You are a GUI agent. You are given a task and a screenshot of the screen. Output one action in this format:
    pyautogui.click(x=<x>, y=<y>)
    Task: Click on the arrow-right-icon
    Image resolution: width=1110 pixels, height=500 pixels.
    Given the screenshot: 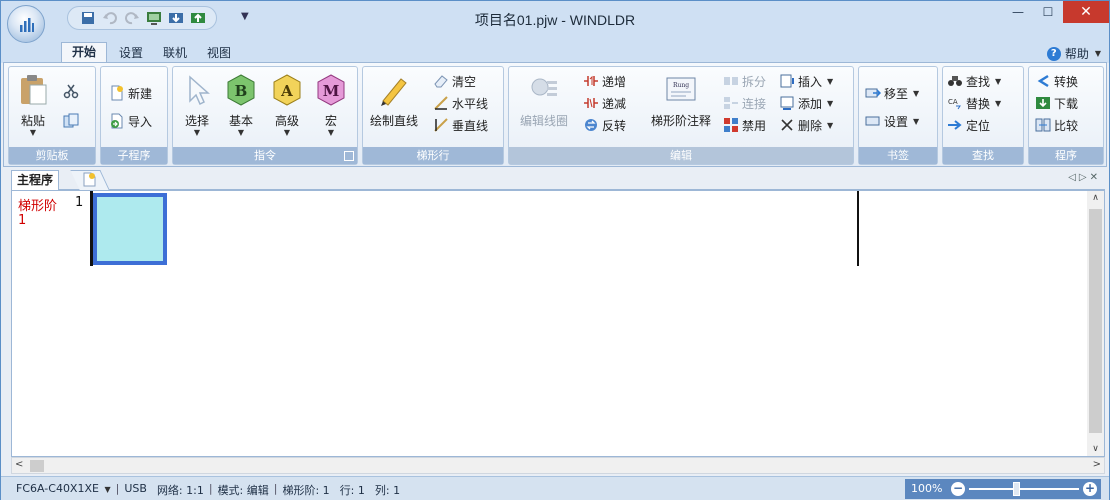 What is the action you would take?
    pyautogui.click(x=955, y=125)
    